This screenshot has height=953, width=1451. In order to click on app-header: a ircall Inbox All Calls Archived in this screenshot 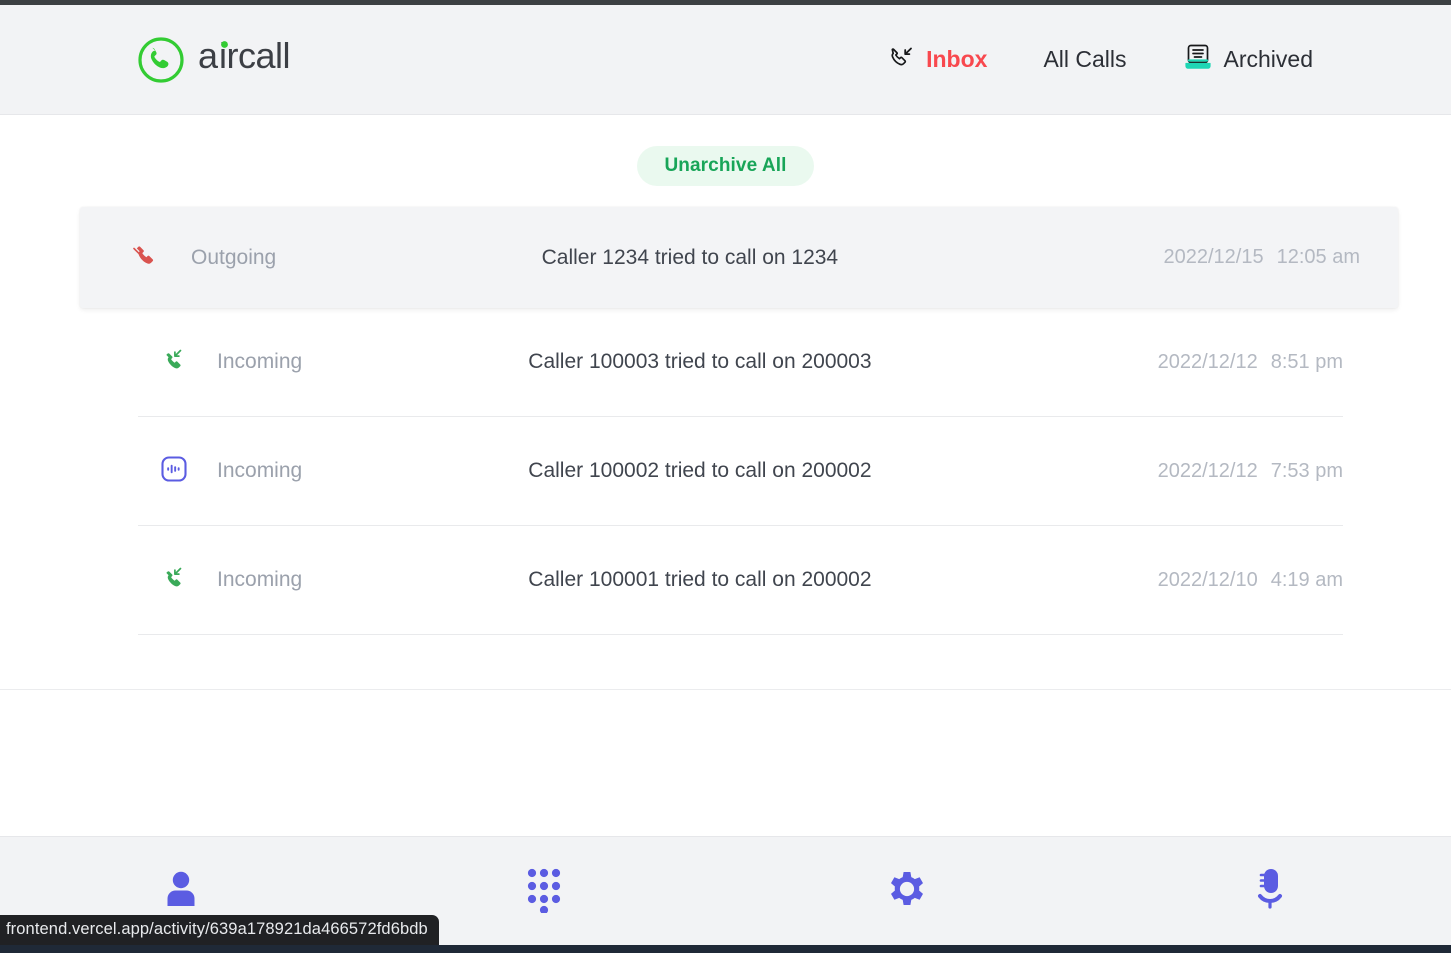, I will do `click(725, 60)`.